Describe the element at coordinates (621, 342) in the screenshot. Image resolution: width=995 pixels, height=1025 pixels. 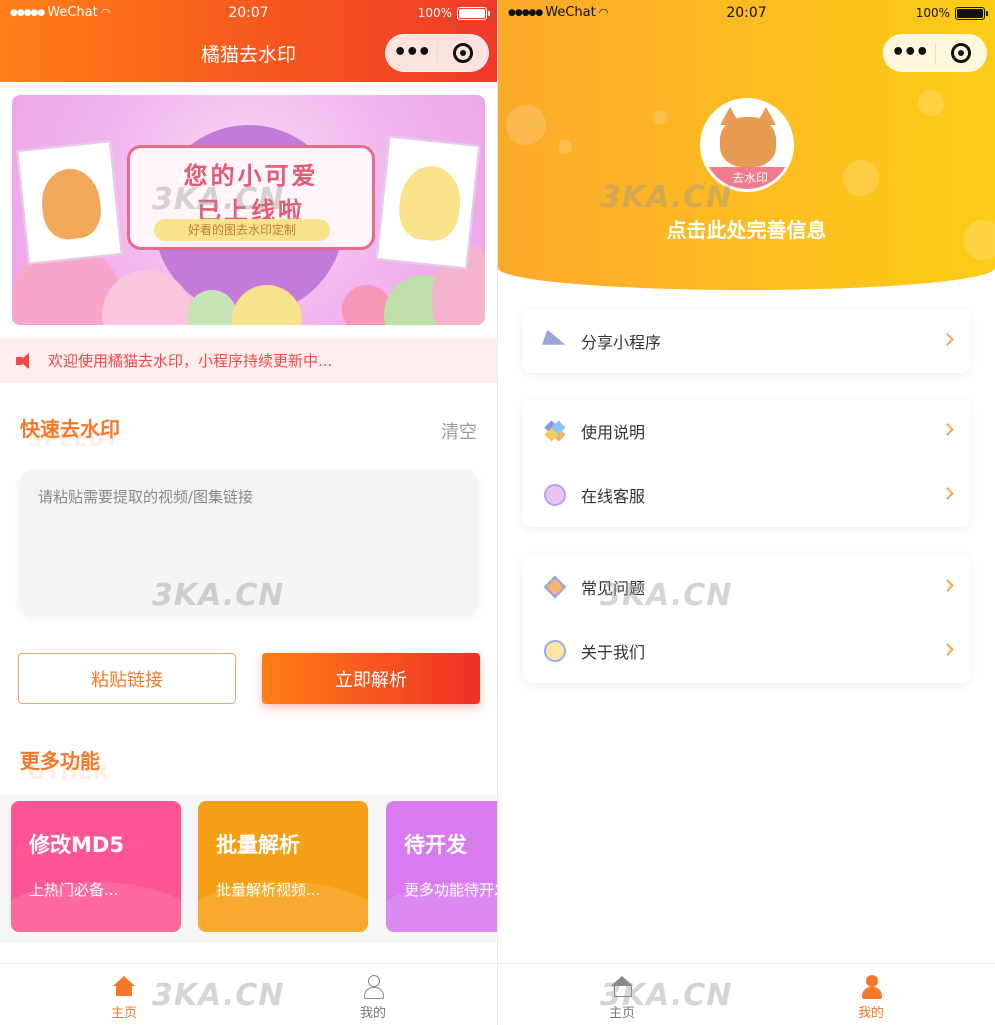
I see `menu-item-label: 分享小程序` at that location.